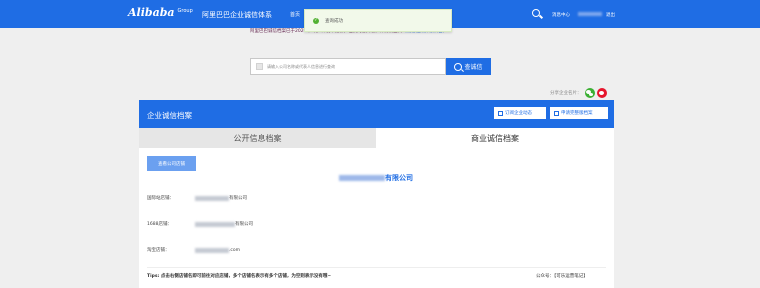 This screenshot has height=288, width=760. I want to click on divider, so click(376, 267).